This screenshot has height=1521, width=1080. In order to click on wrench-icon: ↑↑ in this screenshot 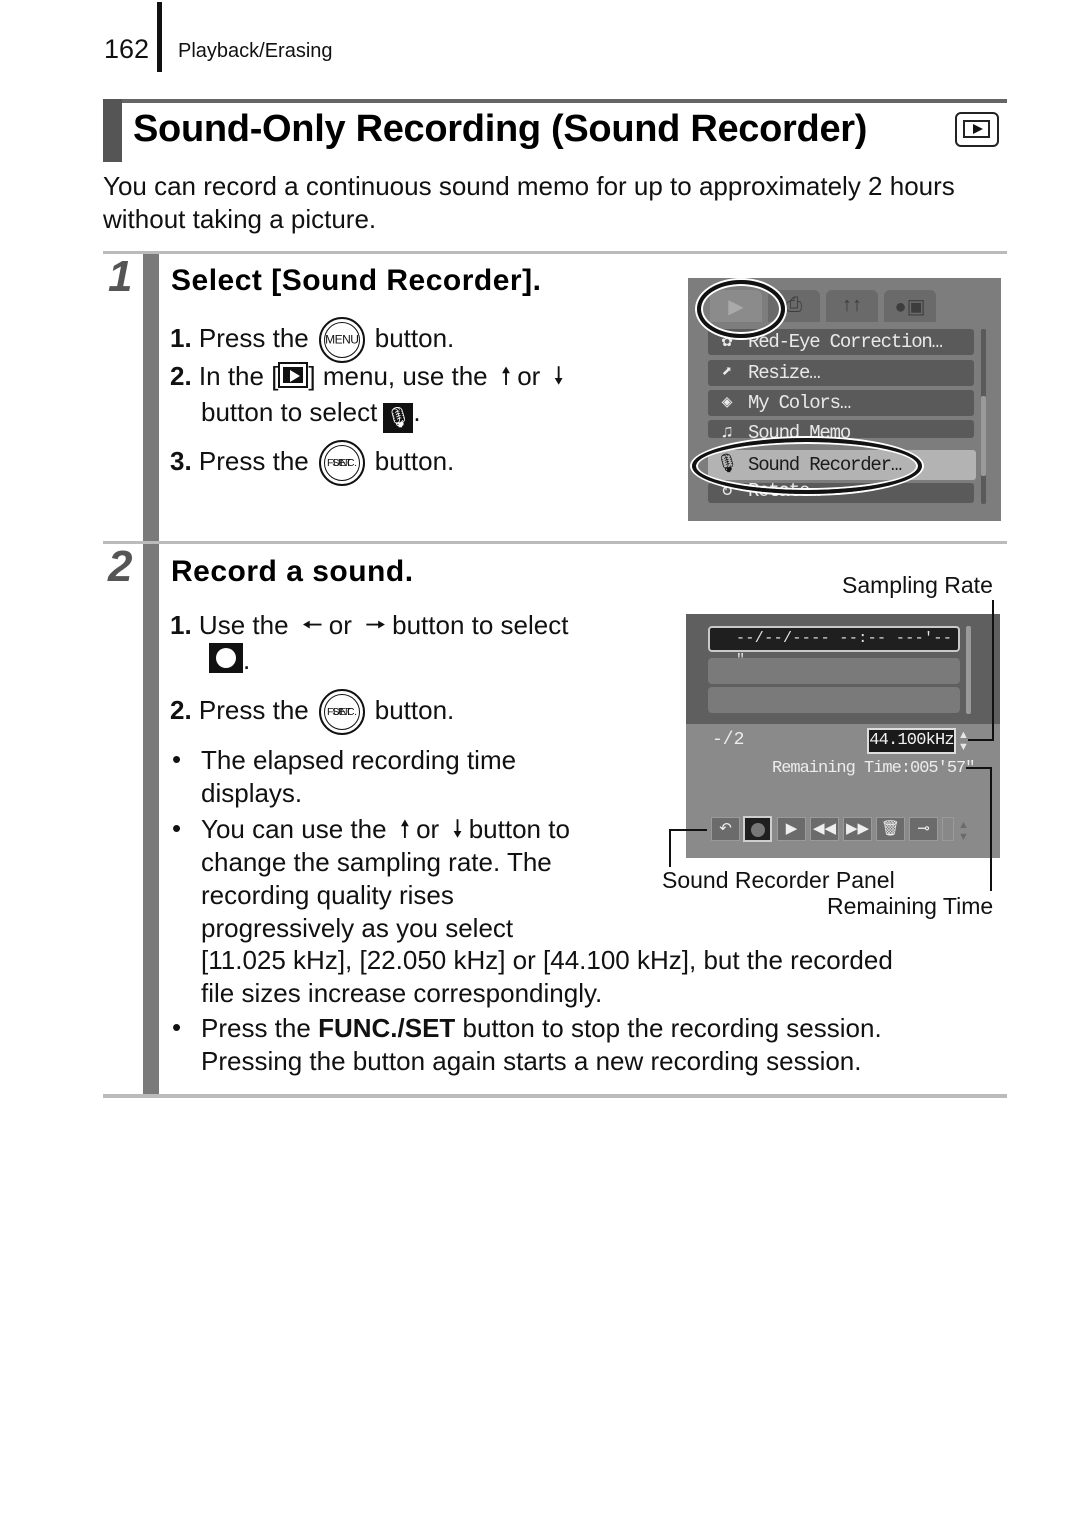, I will do `click(852, 305)`.